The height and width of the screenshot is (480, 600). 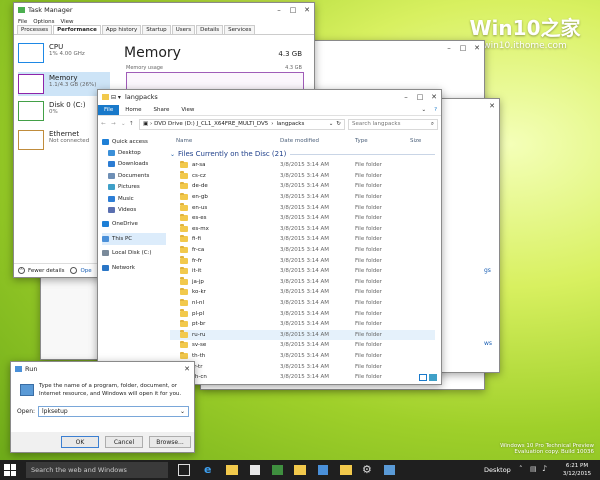 What do you see at coordinates (420, 97) in the screenshot?
I see `explorer-maximize-button: □` at bounding box center [420, 97].